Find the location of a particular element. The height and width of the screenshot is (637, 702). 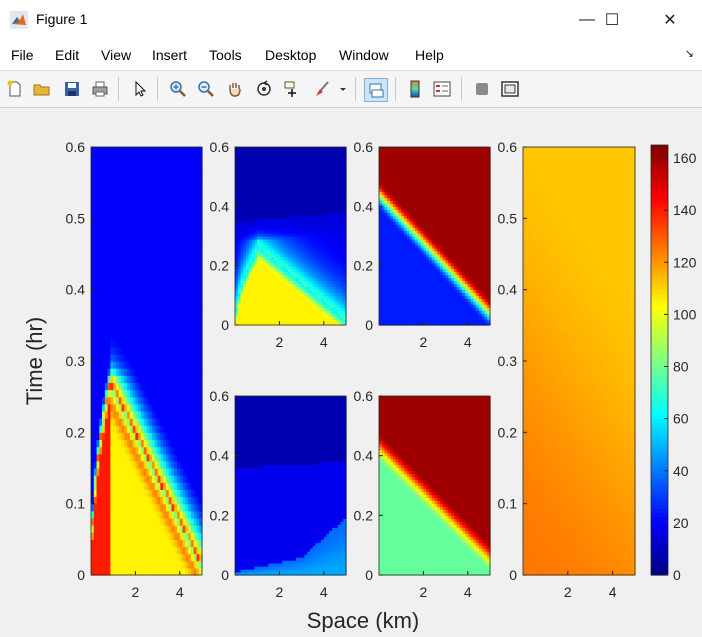

open-file-icon is located at coordinates (42, 89).